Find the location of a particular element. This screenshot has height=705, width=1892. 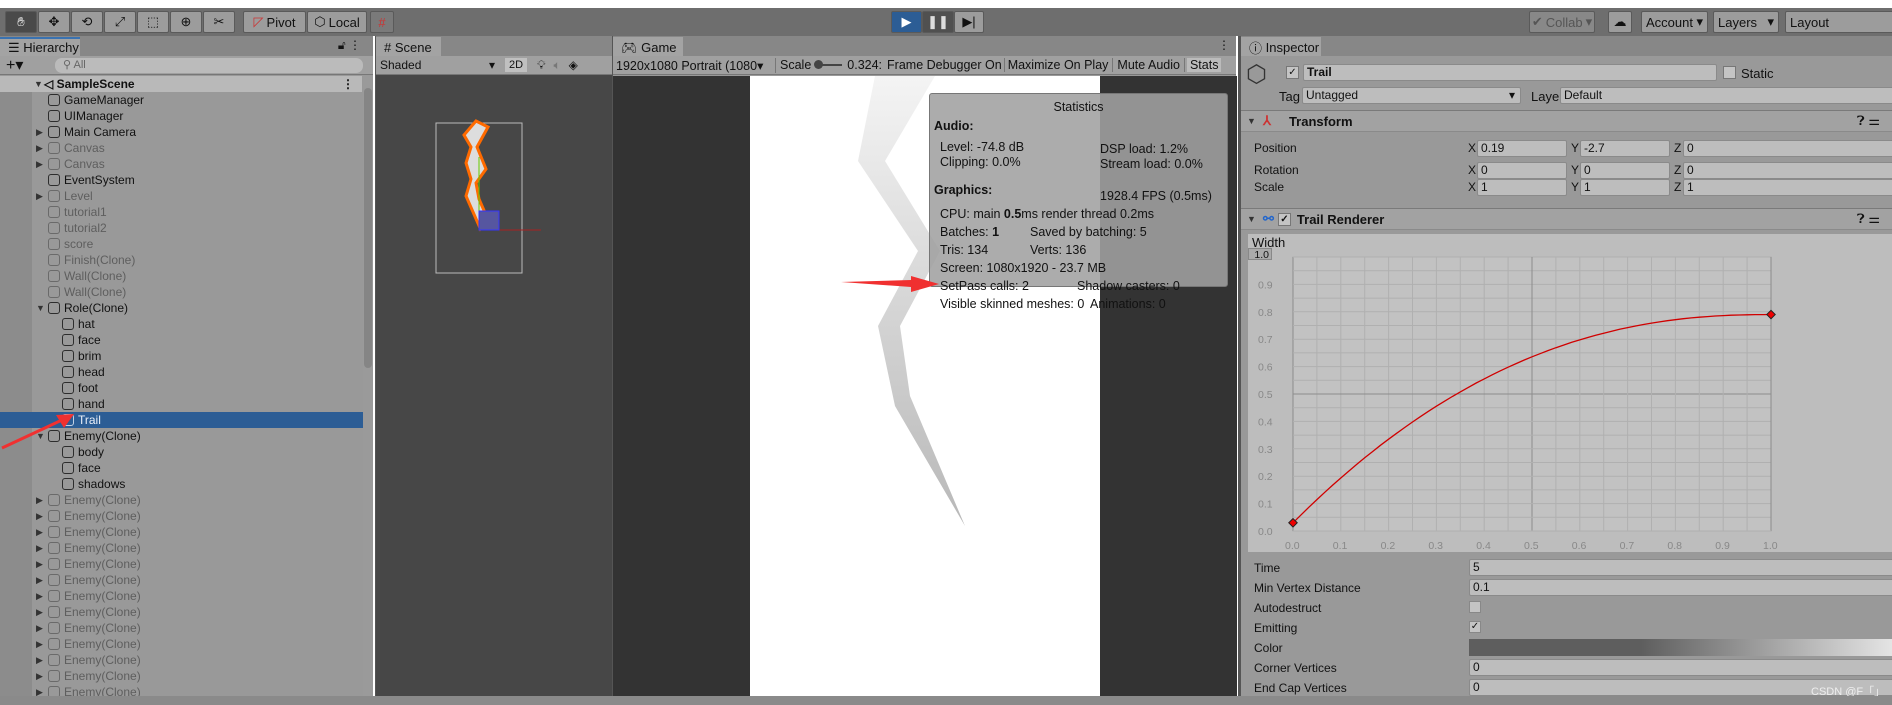

trail-renderer-header: ▼ ⚯ ✓ Trail Renderer ❓︎ ⚌ is located at coordinates (1566, 219).